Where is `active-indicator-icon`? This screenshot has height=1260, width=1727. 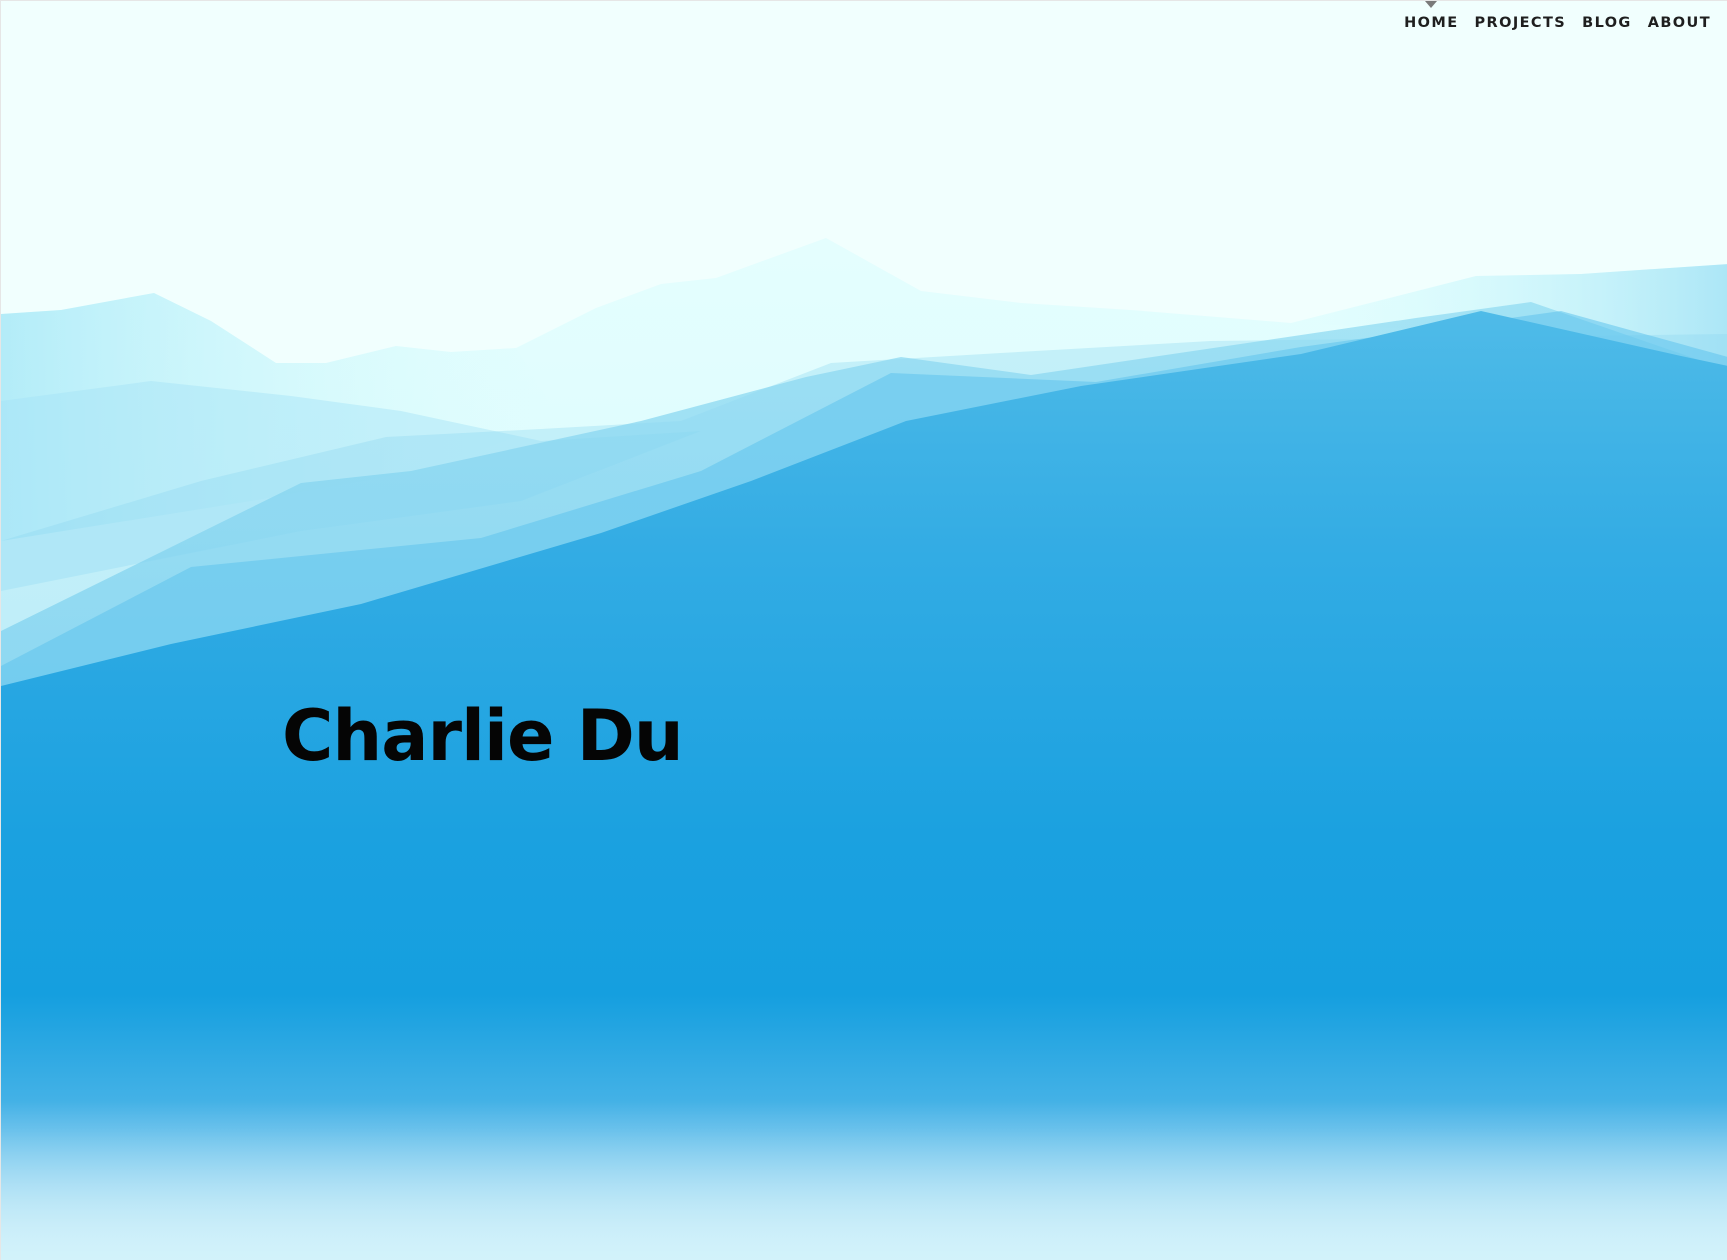 active-indicator-icon is located at coordinates (1431, 4).